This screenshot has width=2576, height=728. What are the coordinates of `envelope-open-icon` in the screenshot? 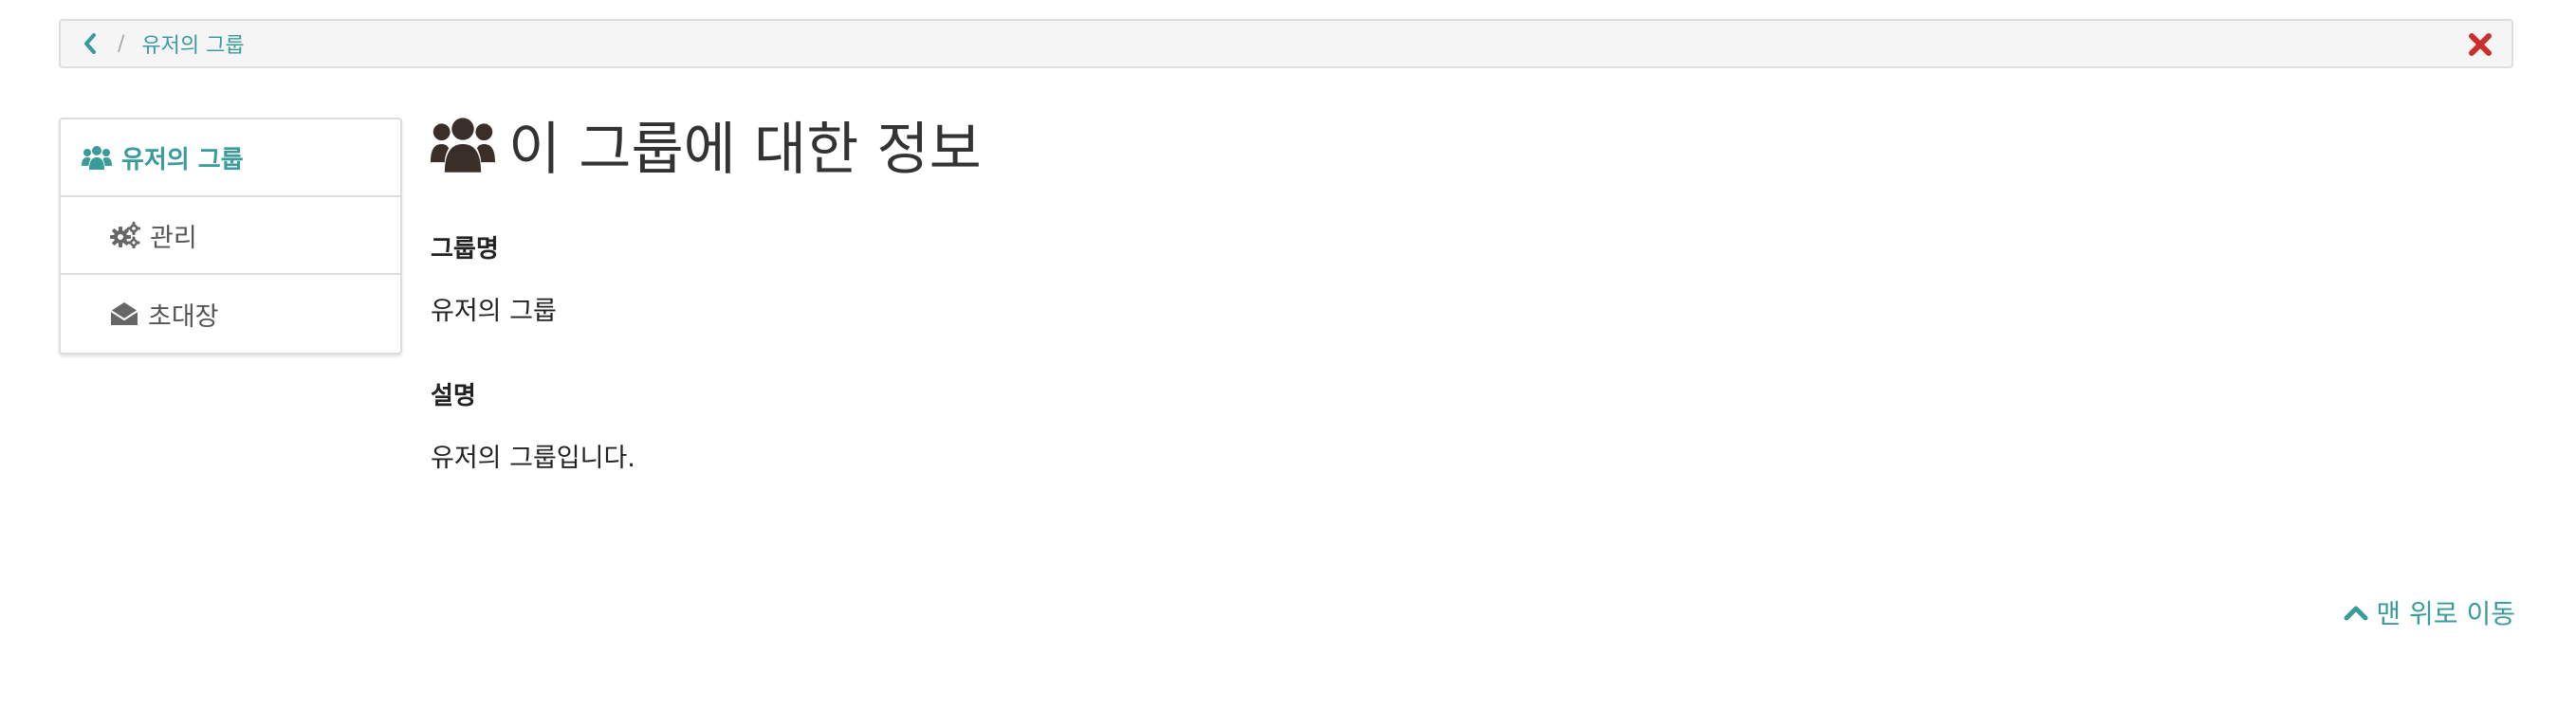 It's located at (124, 313).